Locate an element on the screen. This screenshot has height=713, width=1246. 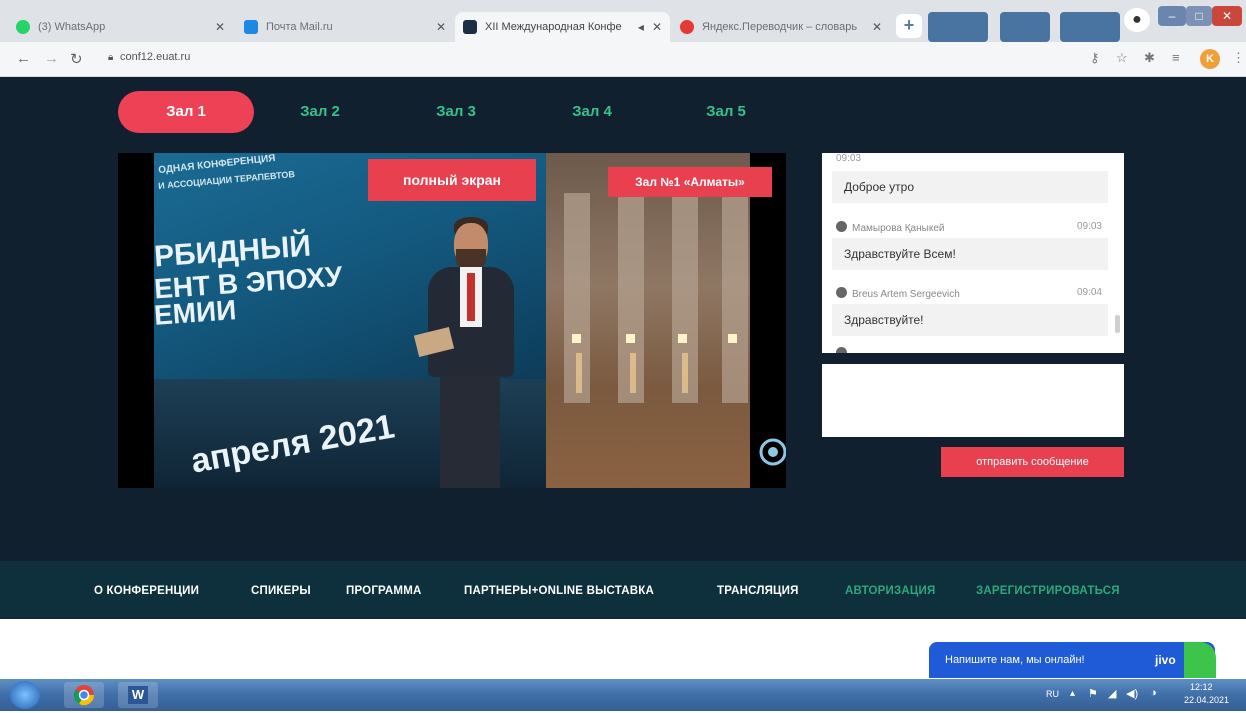
profile-menu-icon: ● is located at coordinates (1137, 20).